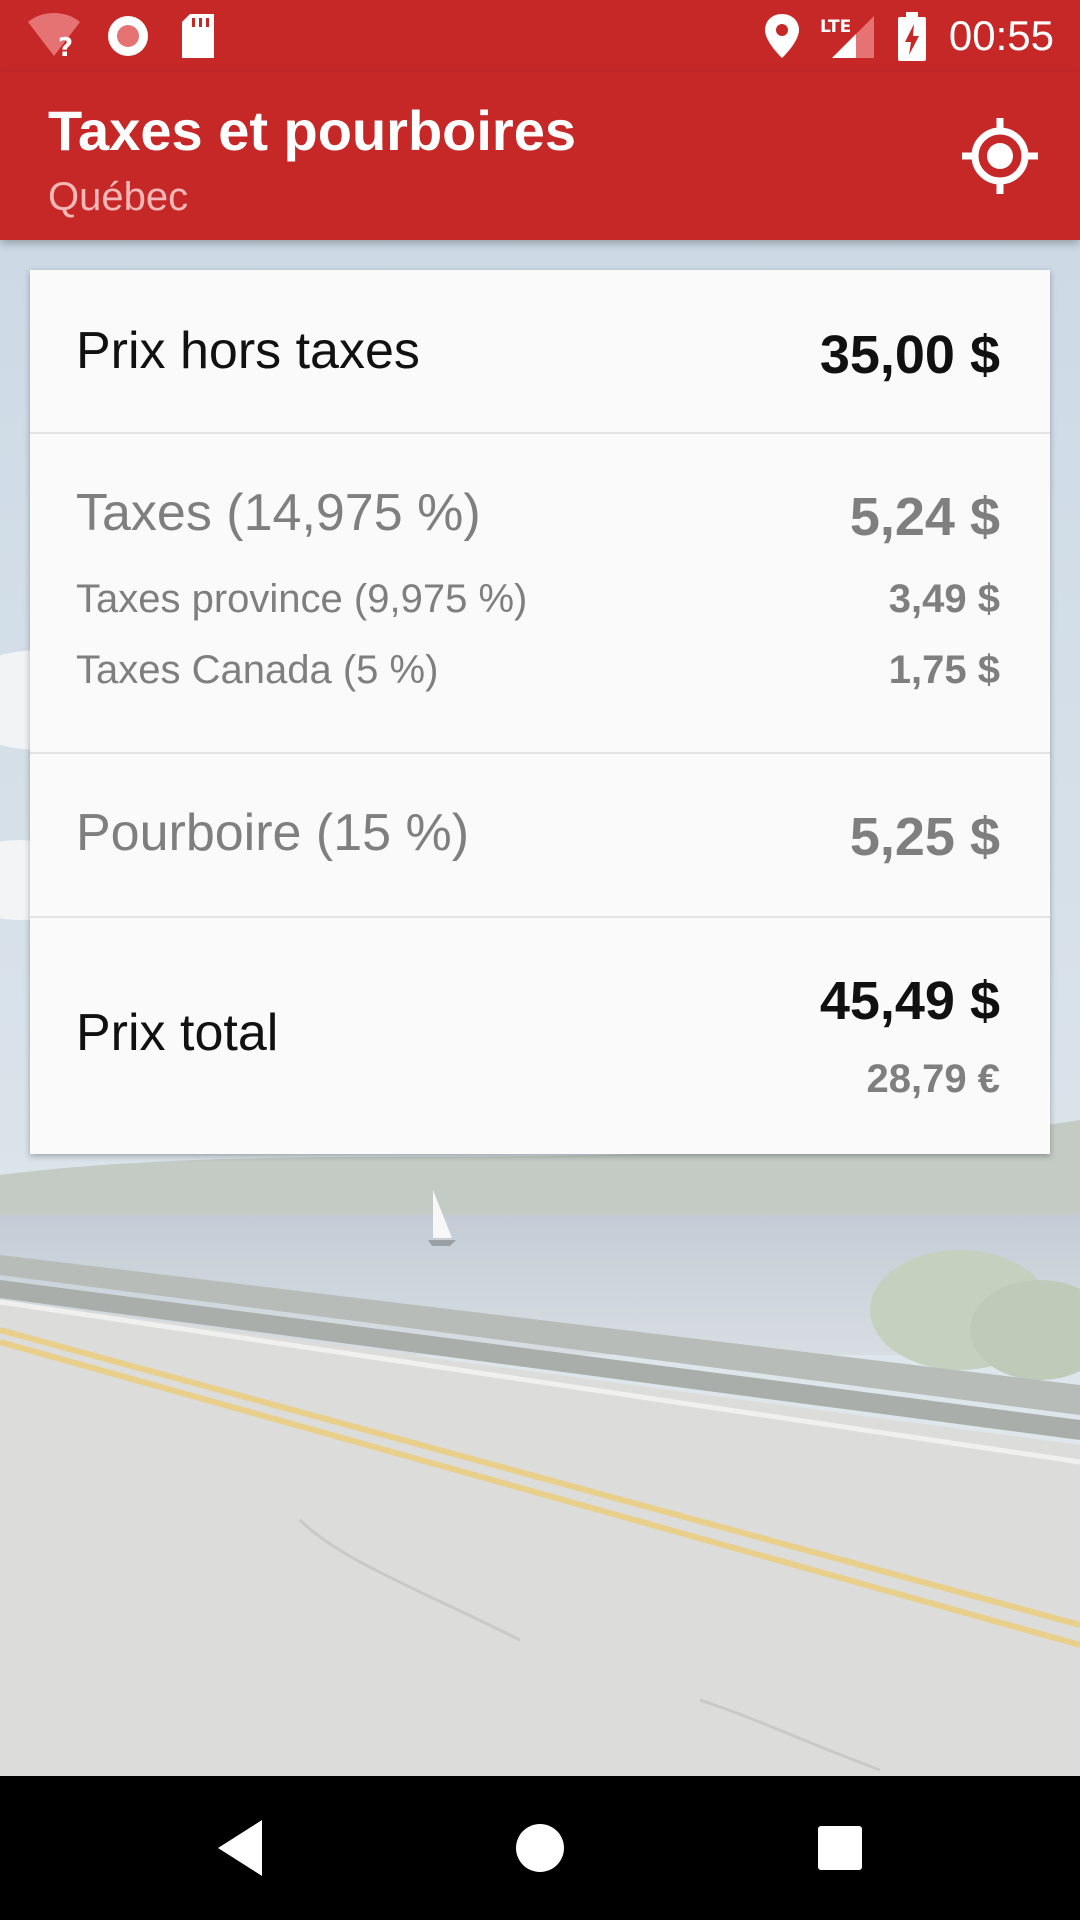 This screenshot has width=1080, height=1920. I want to click on sd-card-icon, so click(198, 38).